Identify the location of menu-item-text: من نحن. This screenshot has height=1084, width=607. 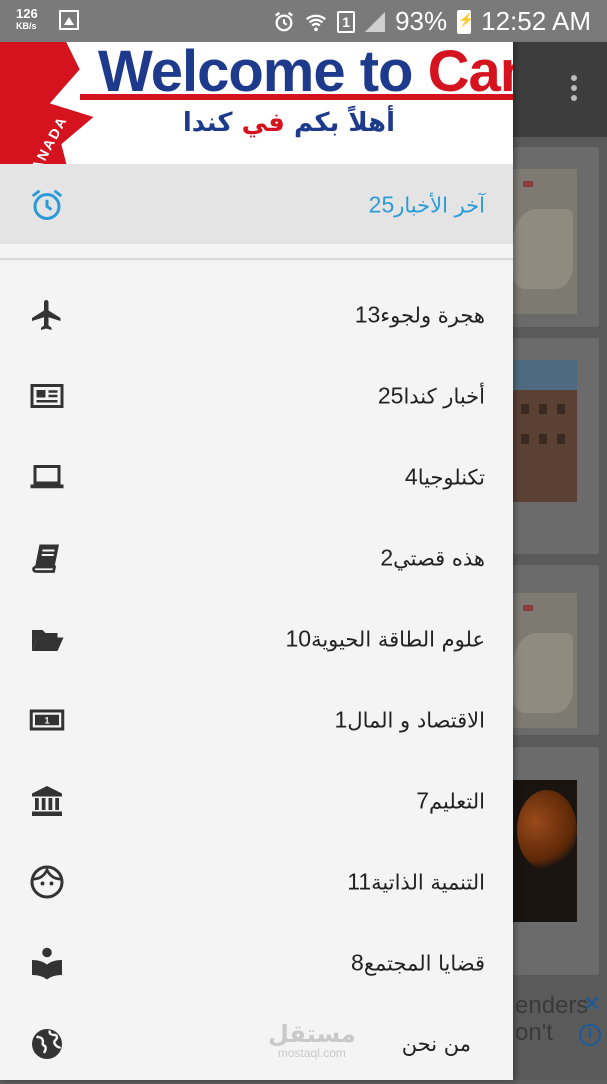
(436, 1044).